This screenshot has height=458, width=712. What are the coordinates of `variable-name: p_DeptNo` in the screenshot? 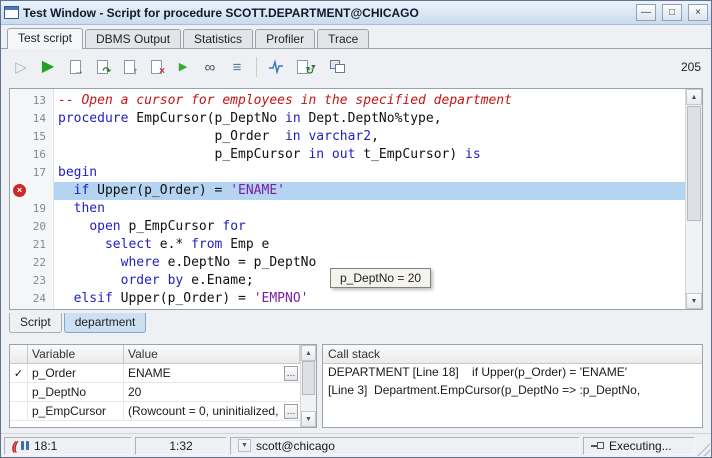 It's located at (76, 392).